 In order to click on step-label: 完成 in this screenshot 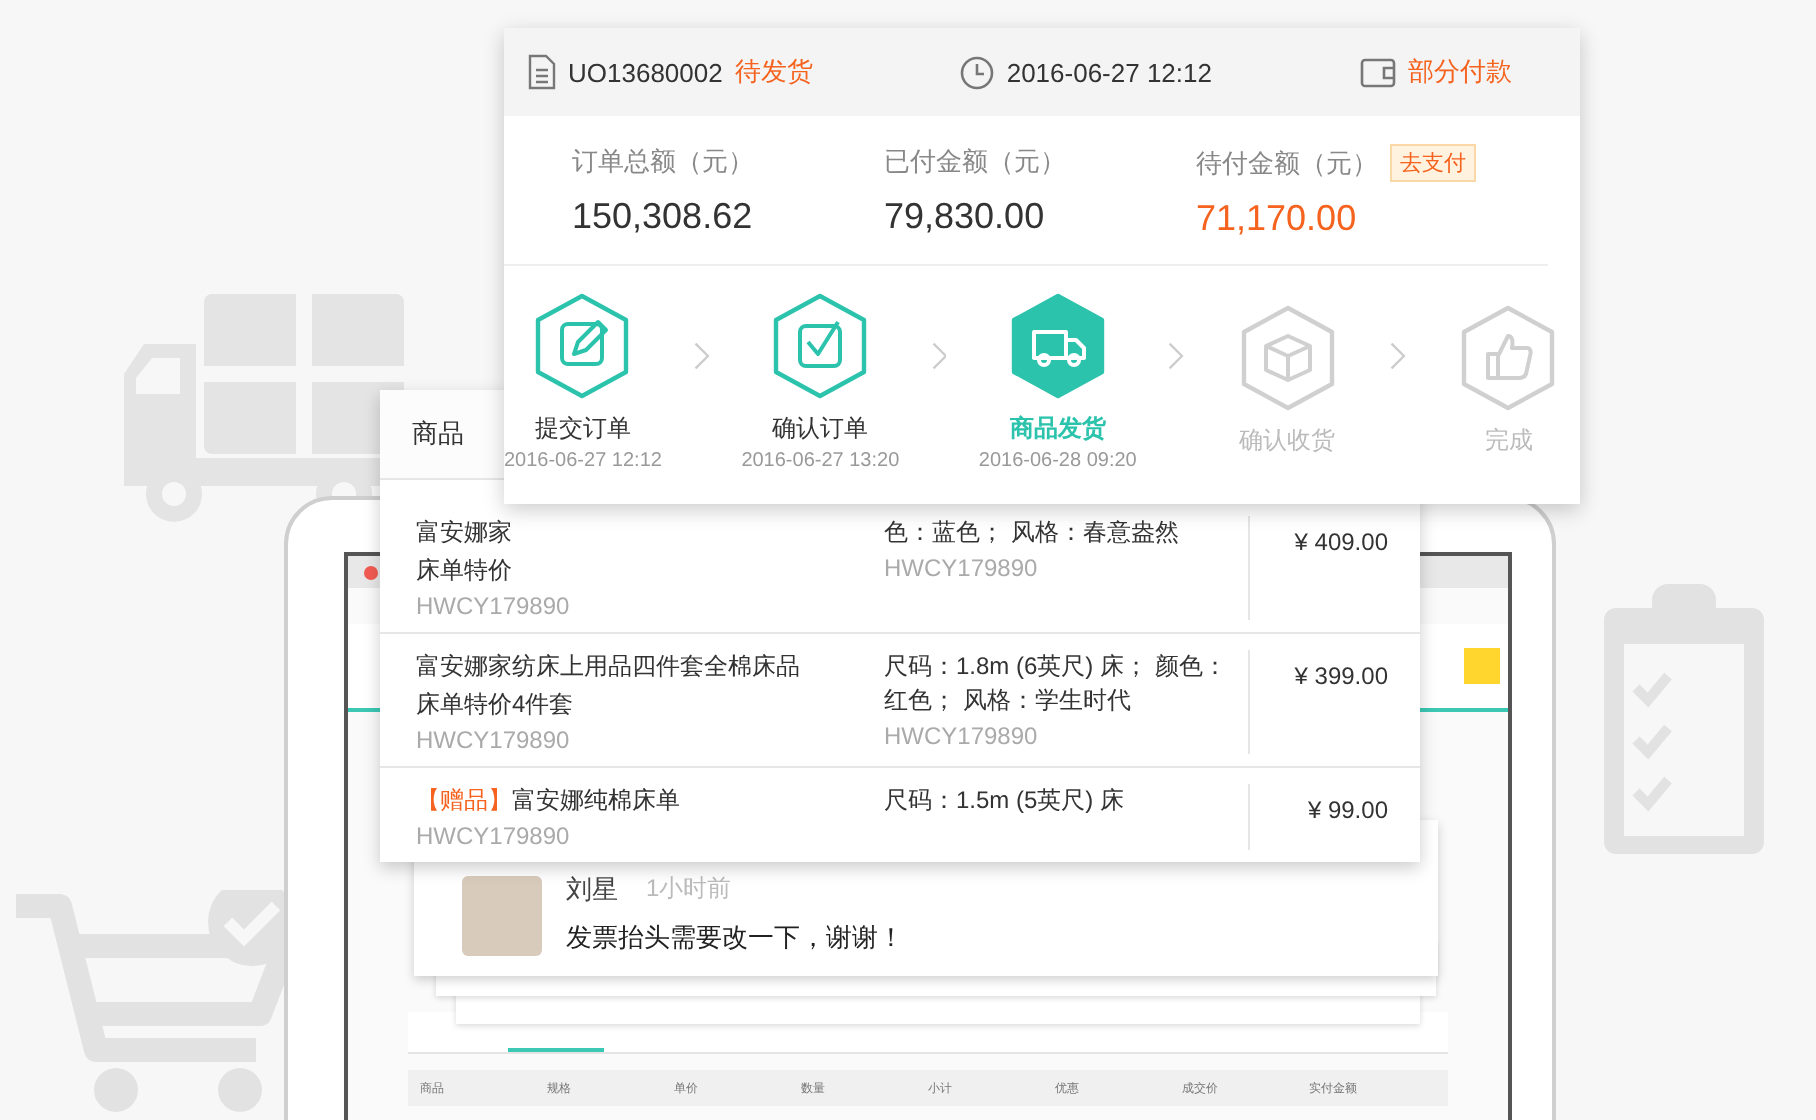, I will do `click(1508, 441)`.